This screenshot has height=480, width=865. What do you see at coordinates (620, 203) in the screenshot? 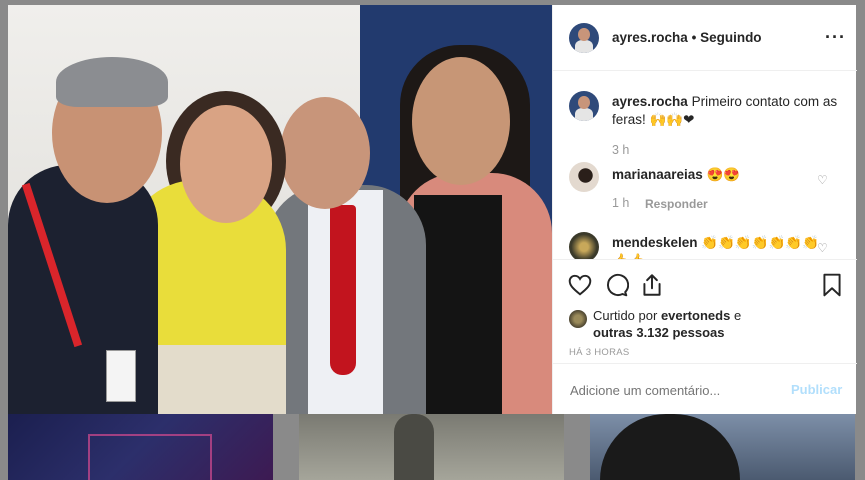
I see `comment-time: 1 h` at bounding box center [620, 203].